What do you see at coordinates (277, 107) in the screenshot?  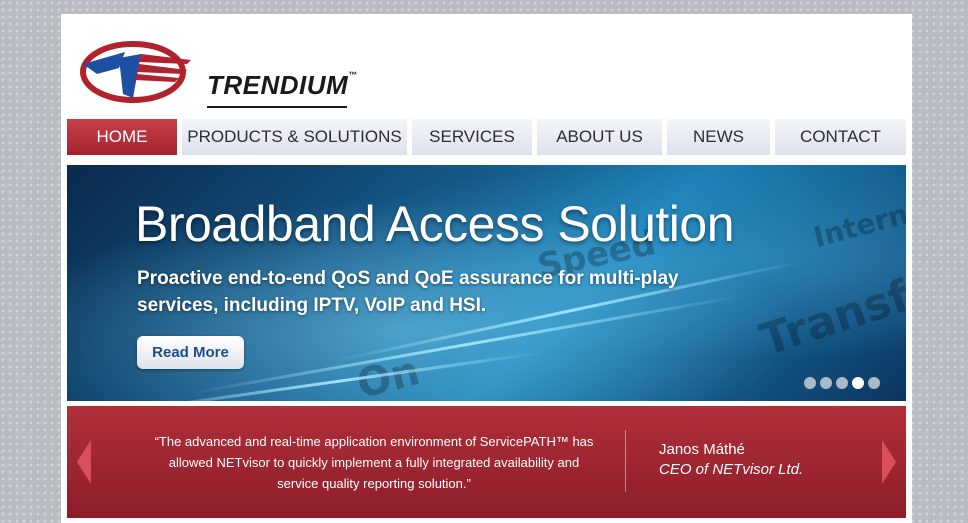 I see `logo-underline` at bounding box center [277, 107].